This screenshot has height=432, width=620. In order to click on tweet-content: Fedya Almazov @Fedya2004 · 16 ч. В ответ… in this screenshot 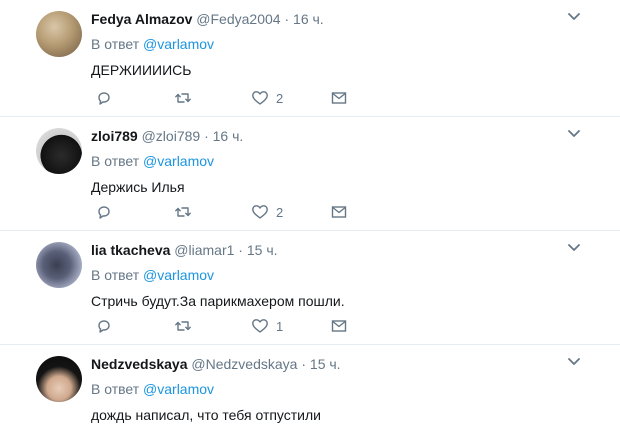, I will do `click(340, 44)`.